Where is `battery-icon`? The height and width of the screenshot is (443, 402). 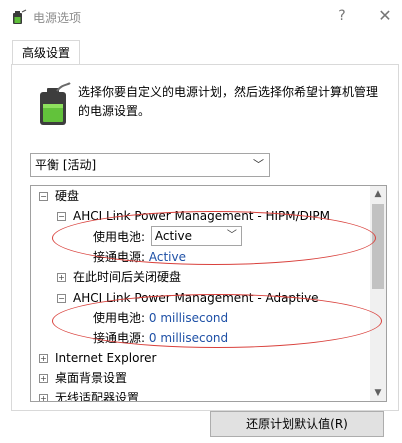
battery-icon is located at coordinates (55, 103).